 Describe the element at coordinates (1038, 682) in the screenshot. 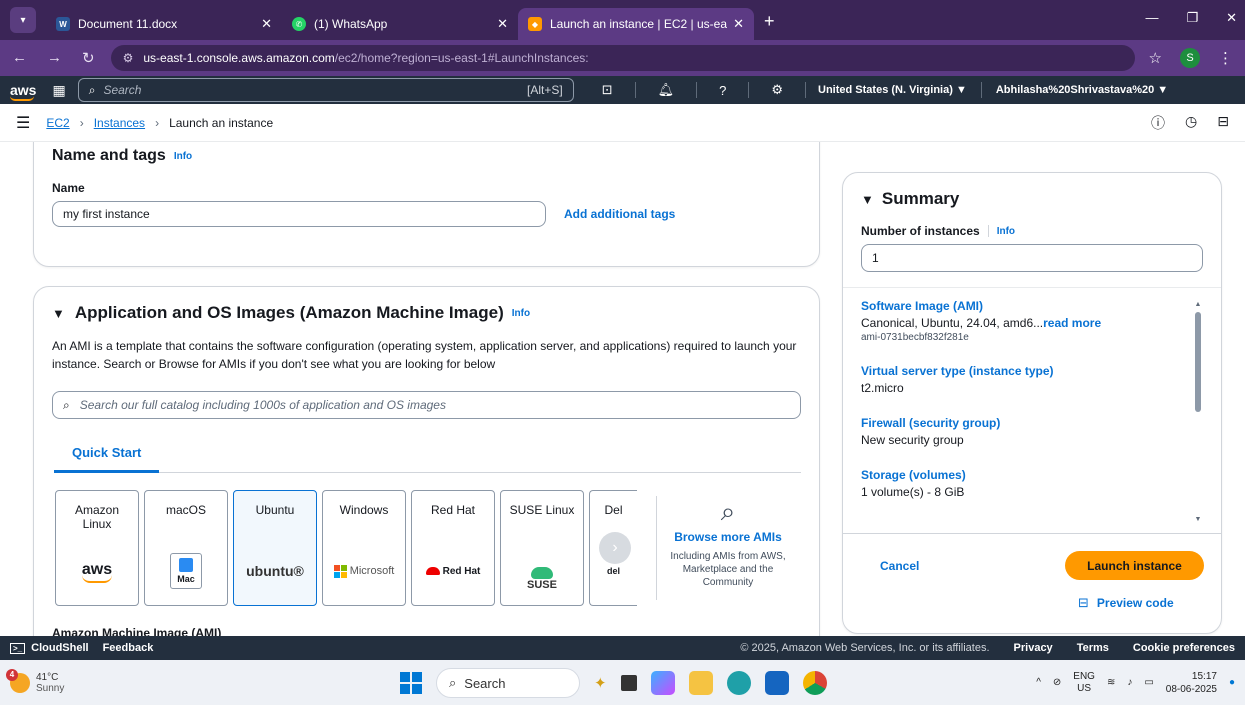

I see `show-hidden-icons-chevron-icon: ^` at that location.